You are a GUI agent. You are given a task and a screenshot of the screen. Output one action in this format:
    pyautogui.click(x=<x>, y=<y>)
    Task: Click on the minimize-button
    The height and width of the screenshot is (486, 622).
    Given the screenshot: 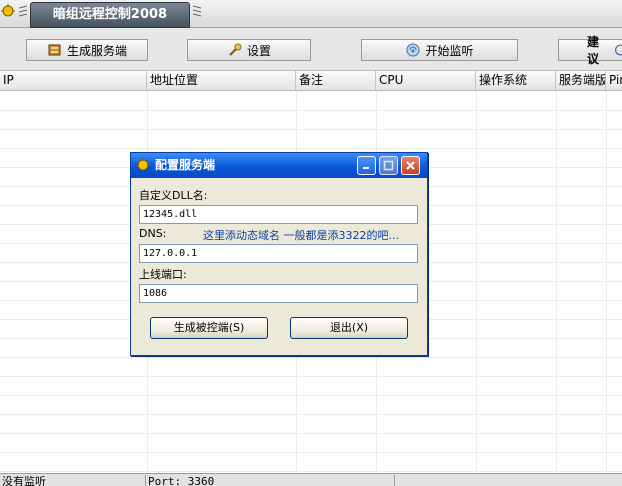 What is the action you would take?
    pyautogui.click(x=366, y=165)
    